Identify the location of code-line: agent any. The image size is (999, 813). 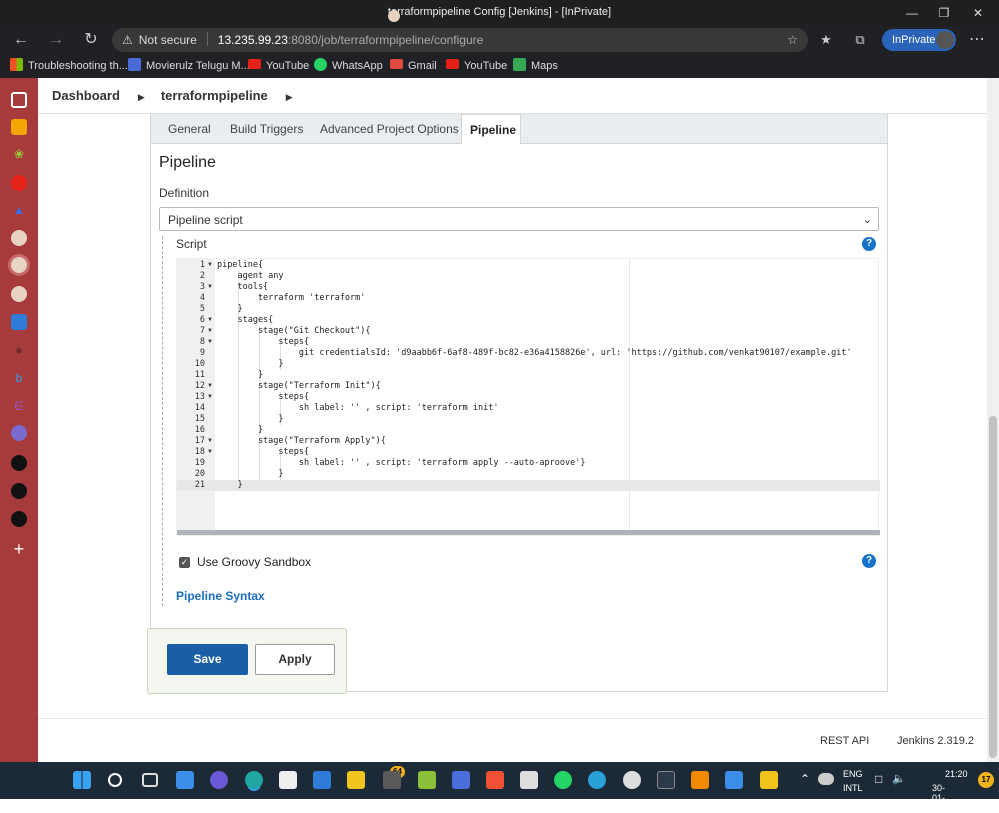
(250, 276).